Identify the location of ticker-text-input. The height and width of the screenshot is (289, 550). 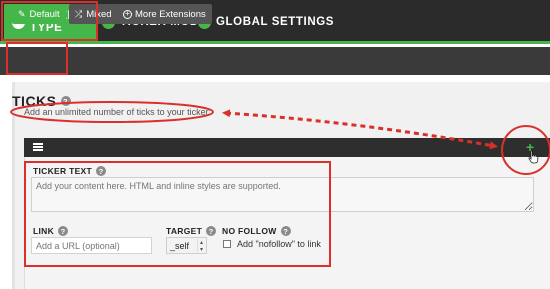
(282, 194).